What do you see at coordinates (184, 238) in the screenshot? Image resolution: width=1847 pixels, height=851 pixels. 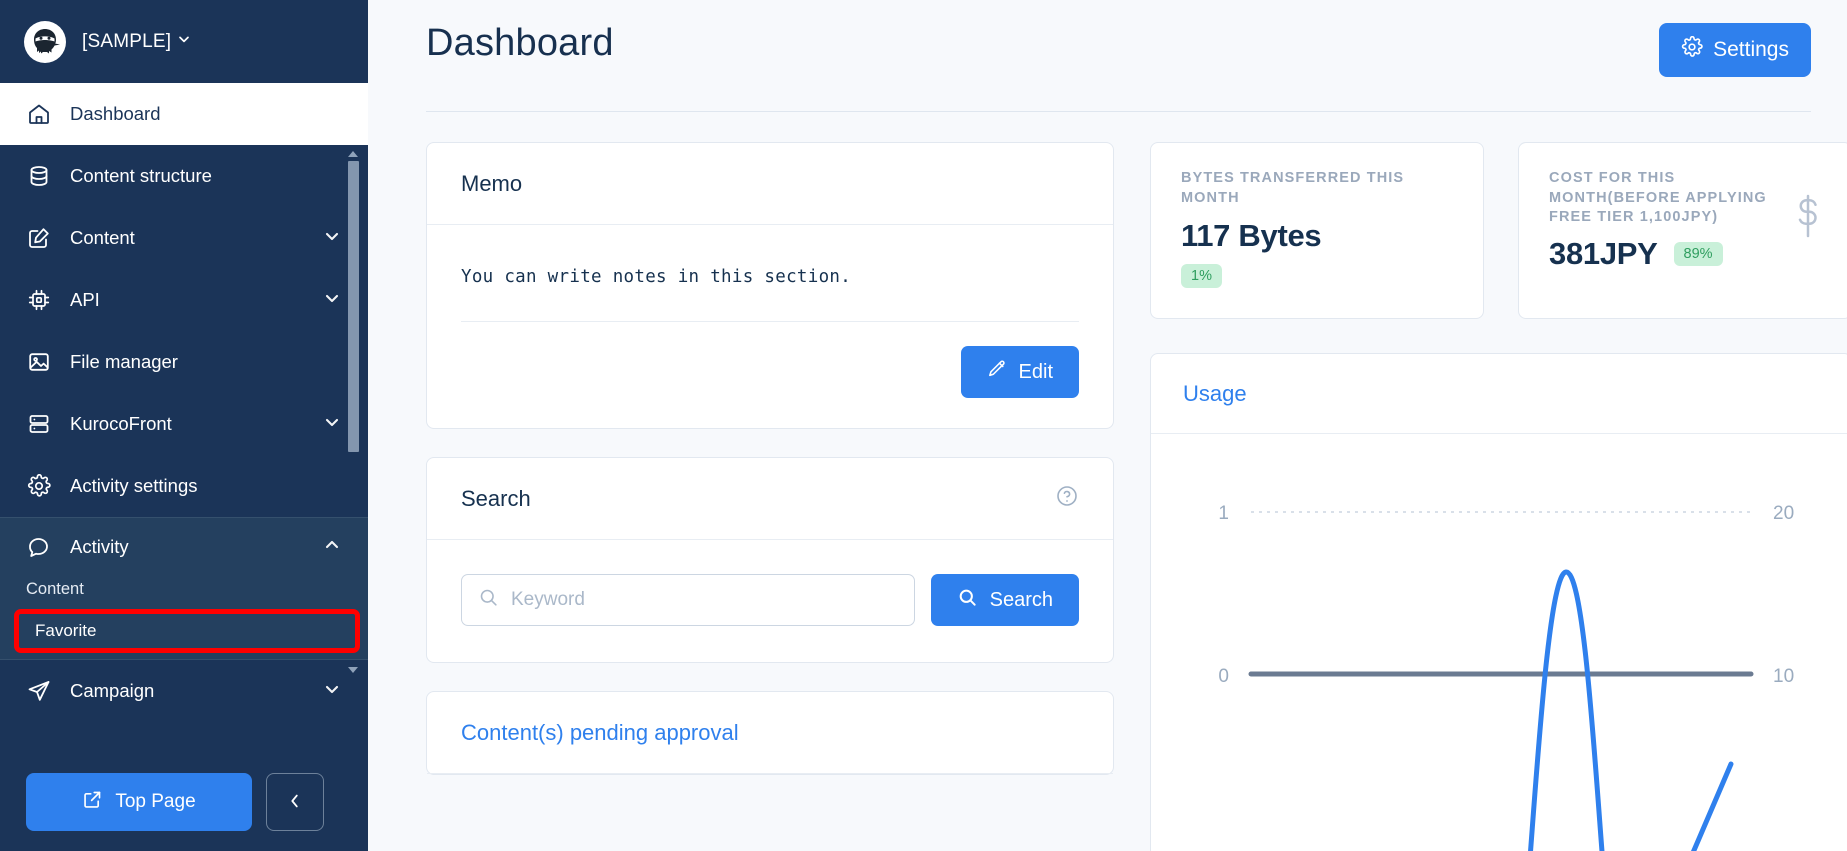 I see `sidebar-item-content: Content` at bounding box center [184, 238].